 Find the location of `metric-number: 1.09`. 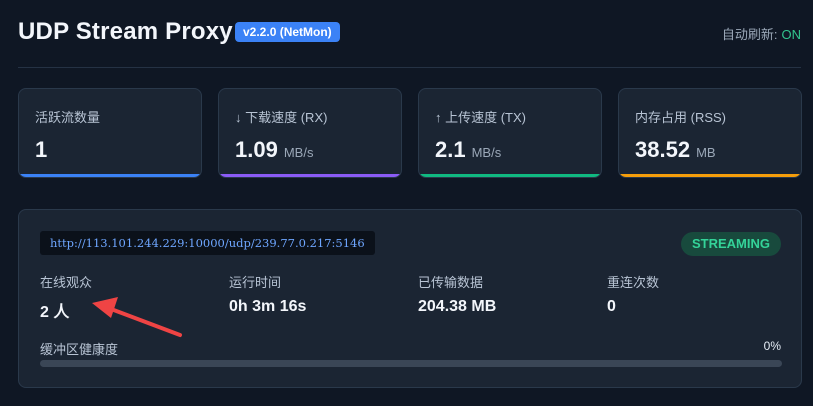

metric-number: 1.09 is located at coordinates (256, 149).